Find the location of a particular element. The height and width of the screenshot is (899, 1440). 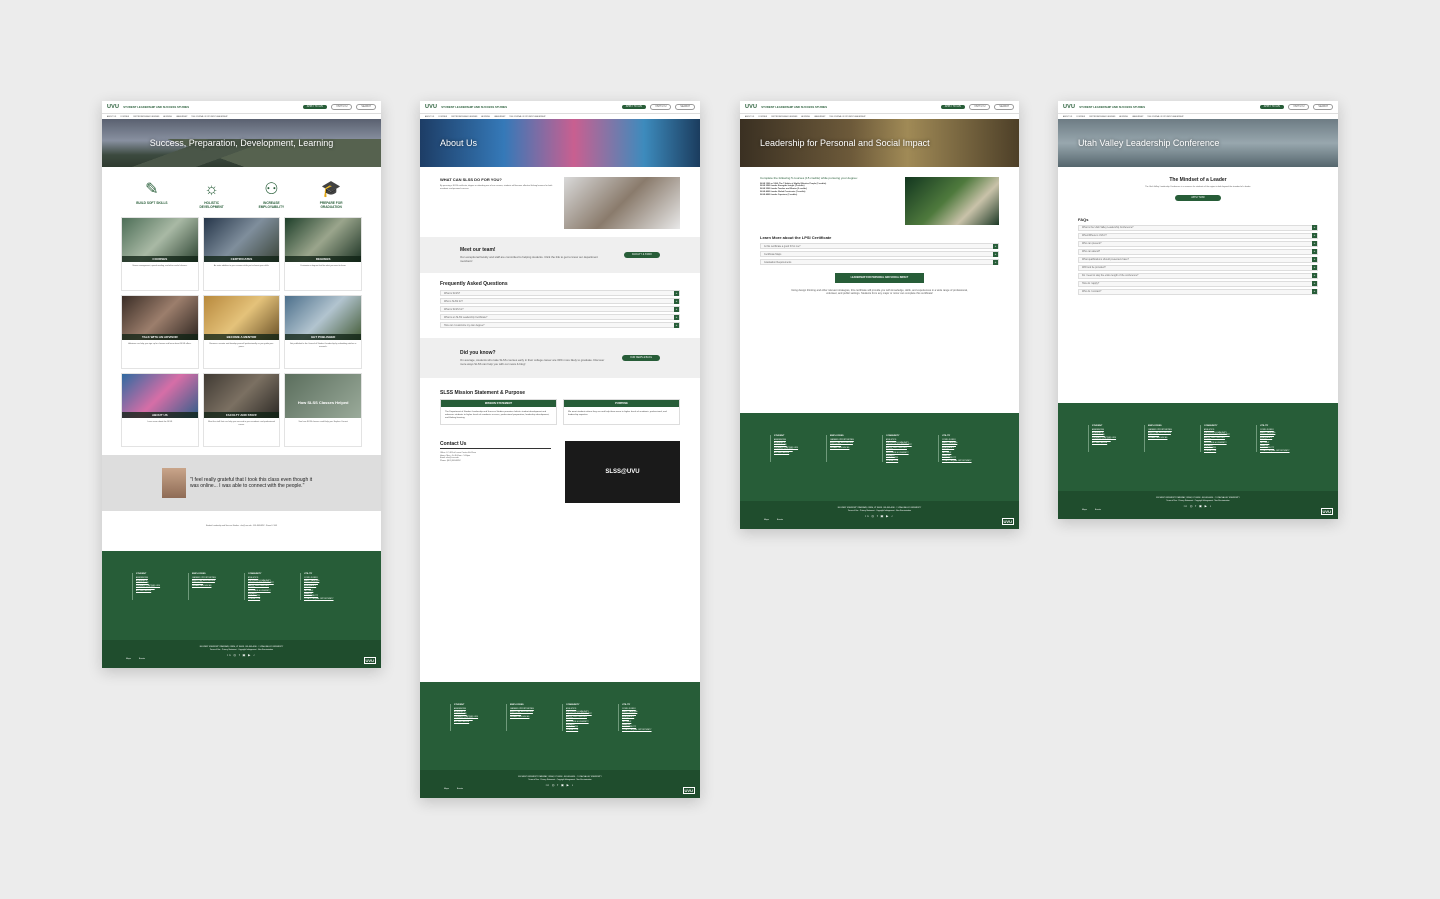

faq-item: Certificate Maps + is located at coordinates (879, 254).